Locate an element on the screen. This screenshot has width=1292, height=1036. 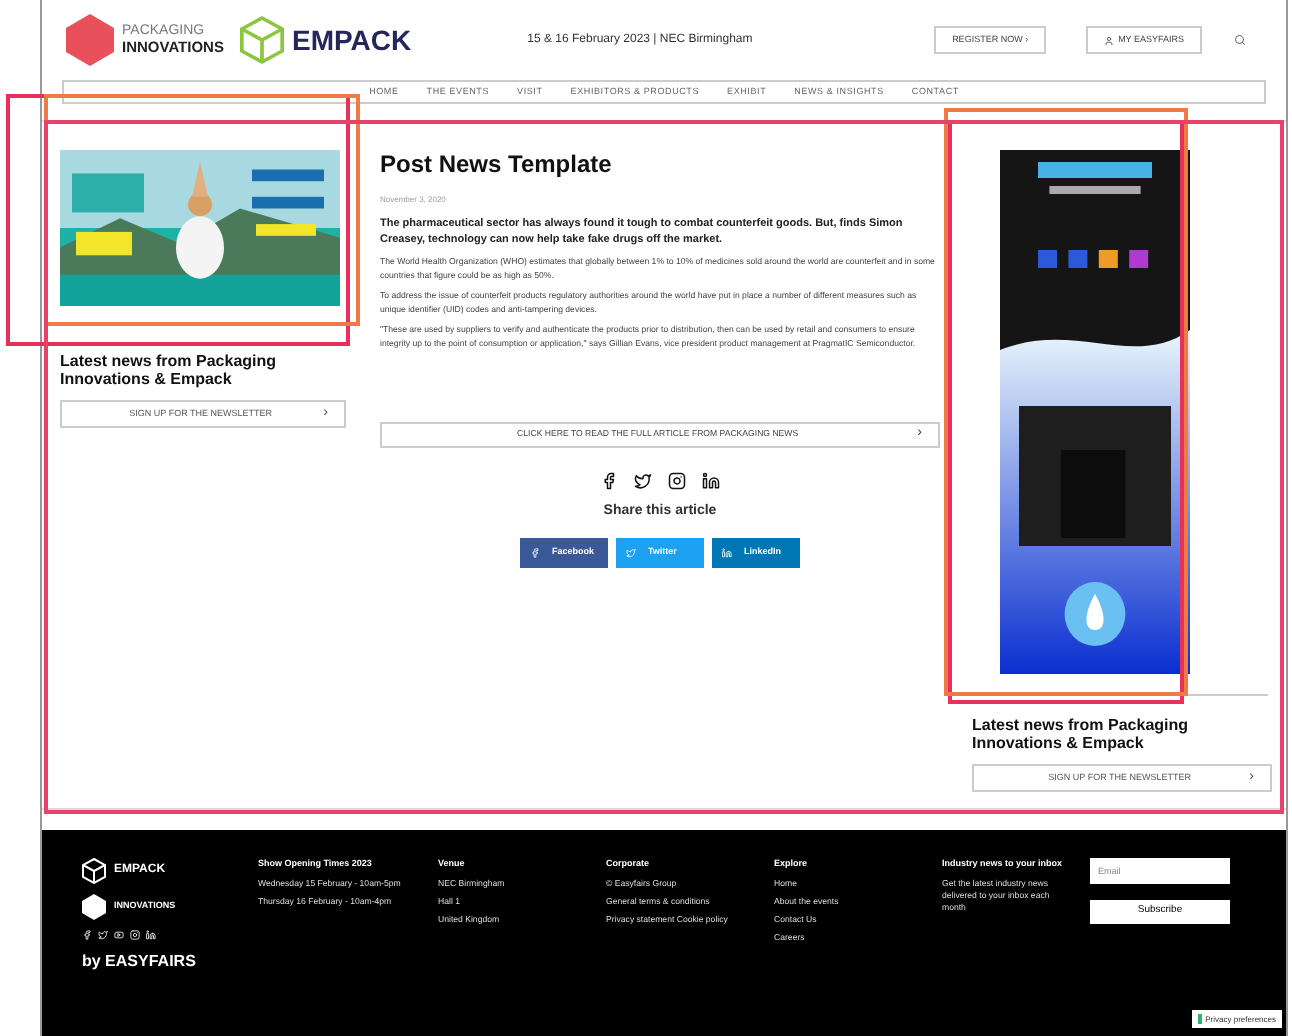
youtube-icon is located at coordinates (119, 935).